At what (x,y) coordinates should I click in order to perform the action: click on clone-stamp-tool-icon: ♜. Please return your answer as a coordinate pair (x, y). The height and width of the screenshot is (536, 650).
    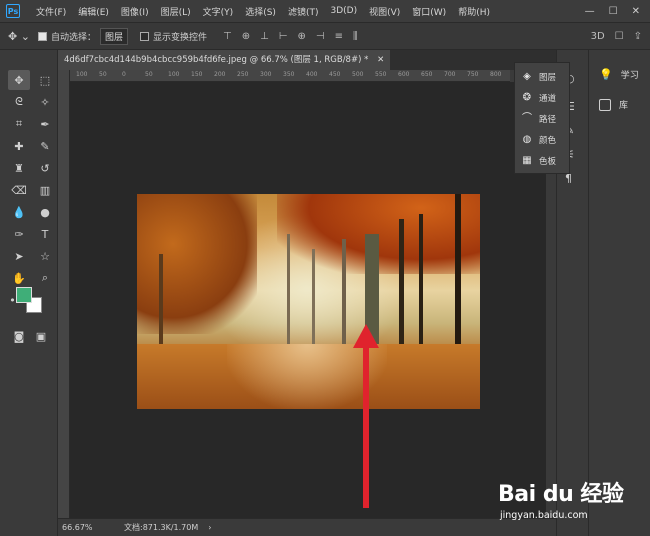
    Looking at the image, I should click on (19, 168).